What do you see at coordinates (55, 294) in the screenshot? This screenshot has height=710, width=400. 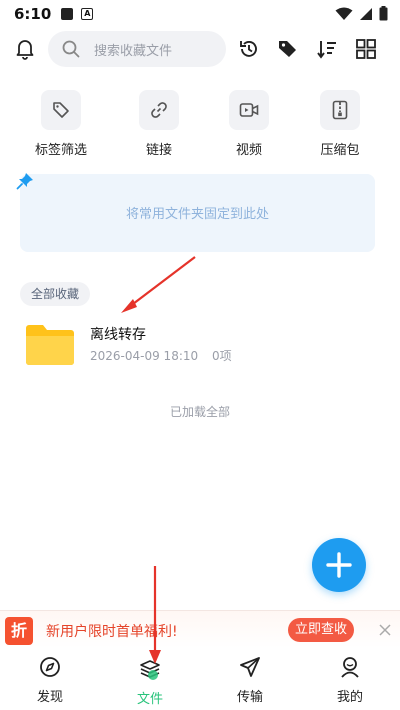 I see `all-favorites-chip: 全部收藏` at bounding box center [55, 294].